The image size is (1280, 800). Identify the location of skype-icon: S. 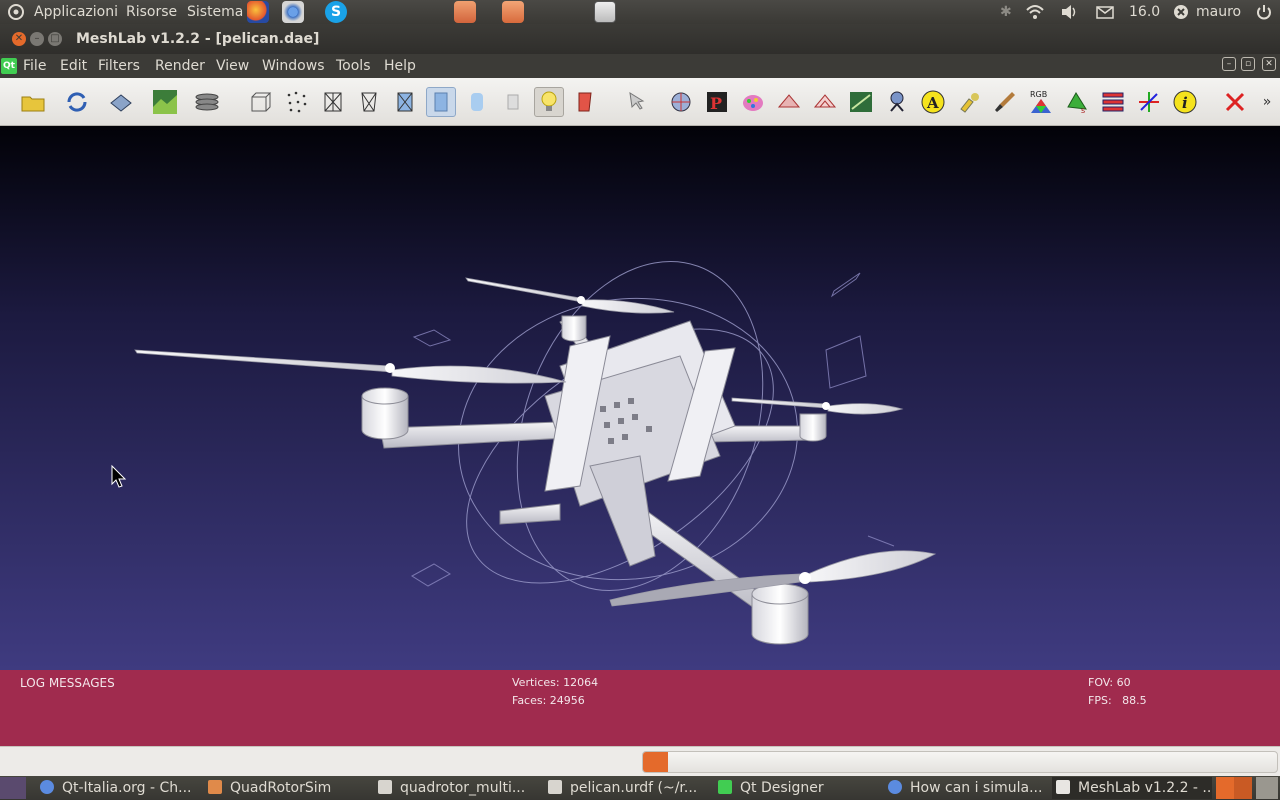
(336, 12).